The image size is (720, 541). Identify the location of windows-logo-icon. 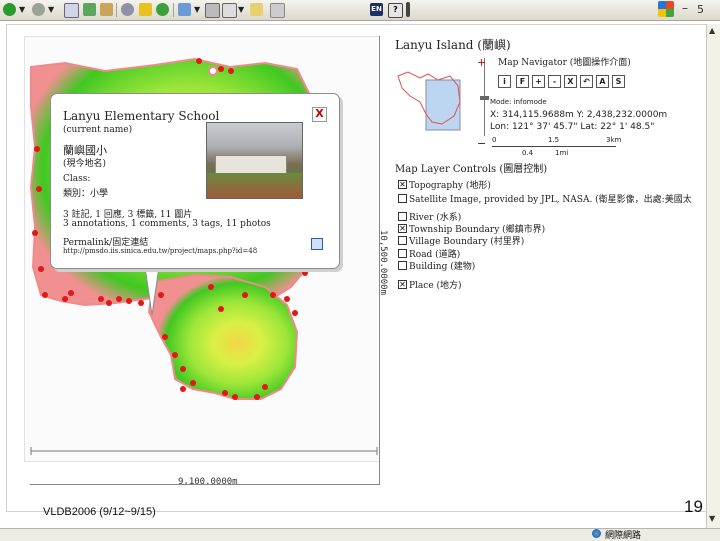
(666, 9).